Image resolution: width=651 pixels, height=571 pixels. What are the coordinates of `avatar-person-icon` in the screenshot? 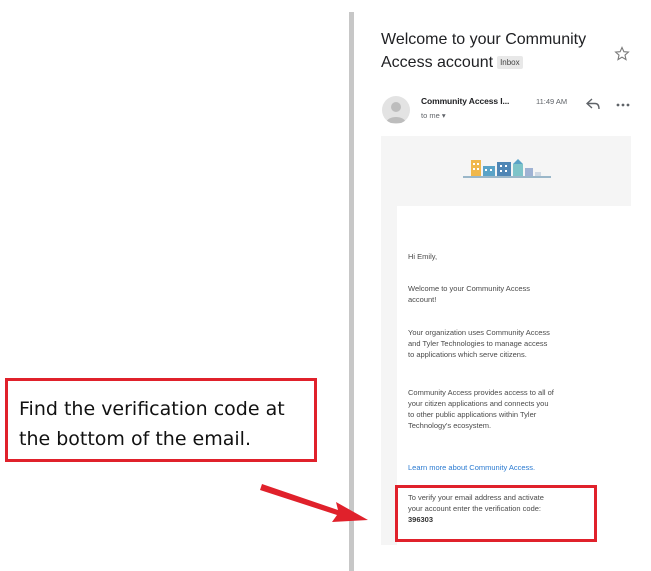 It's located at (396, 112).